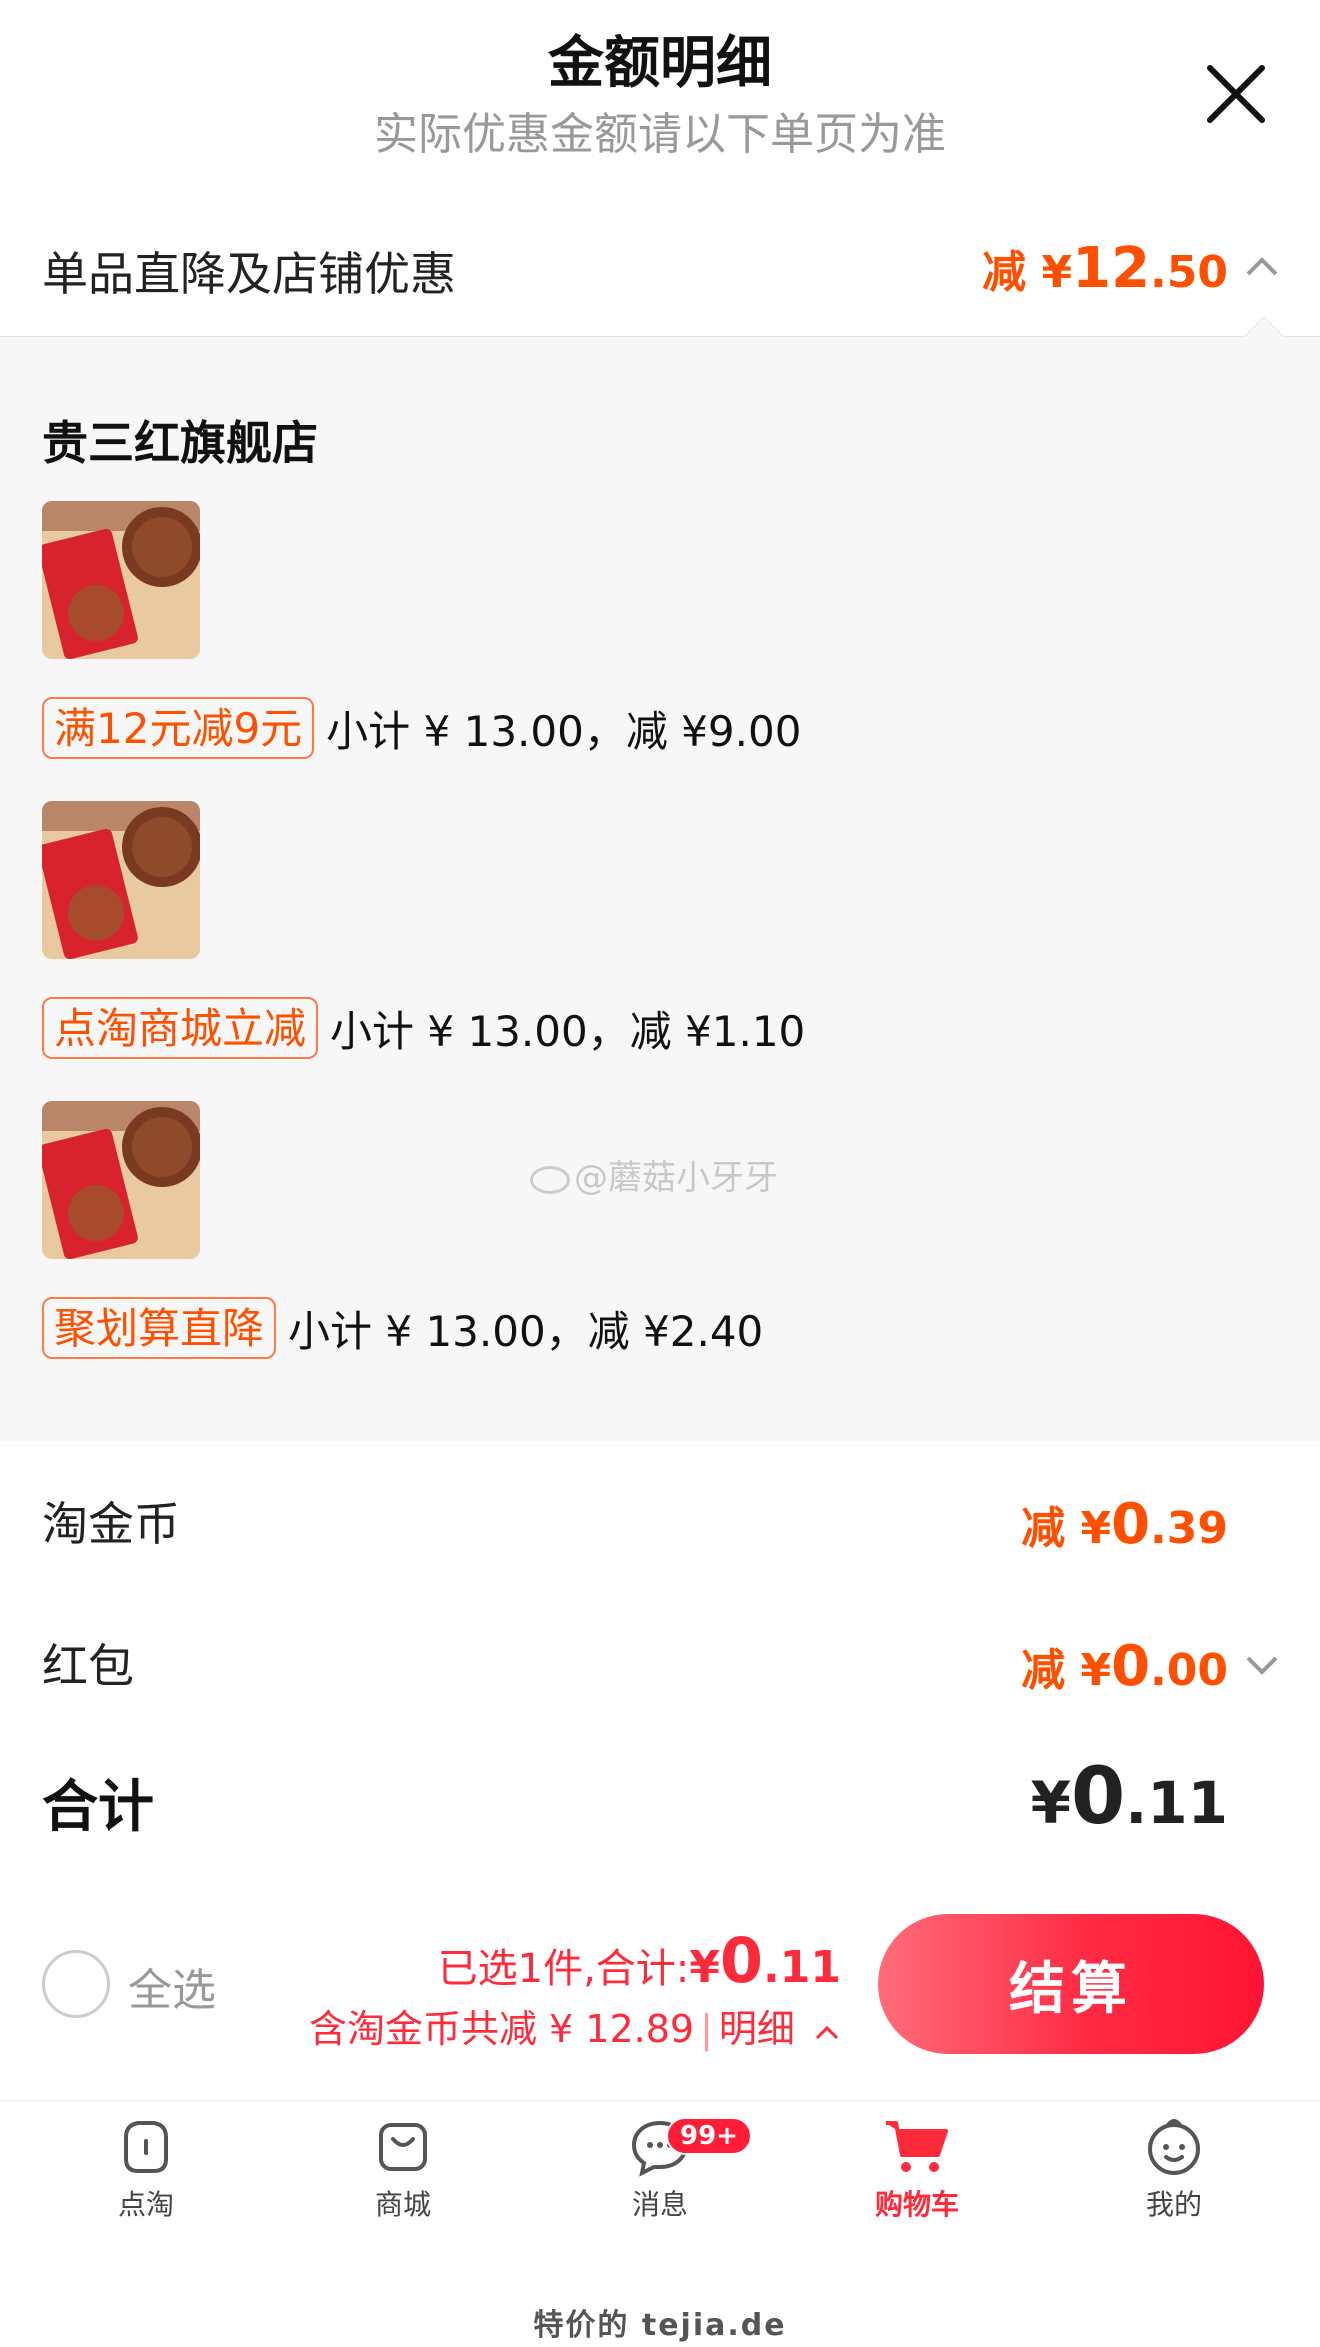 Image resolution: width=1320 pixels, height=2347 pixels. Describe the element at coordinates (661, 2175) in the screenshot. I see `tab-messages: 消息 99+` at that location.